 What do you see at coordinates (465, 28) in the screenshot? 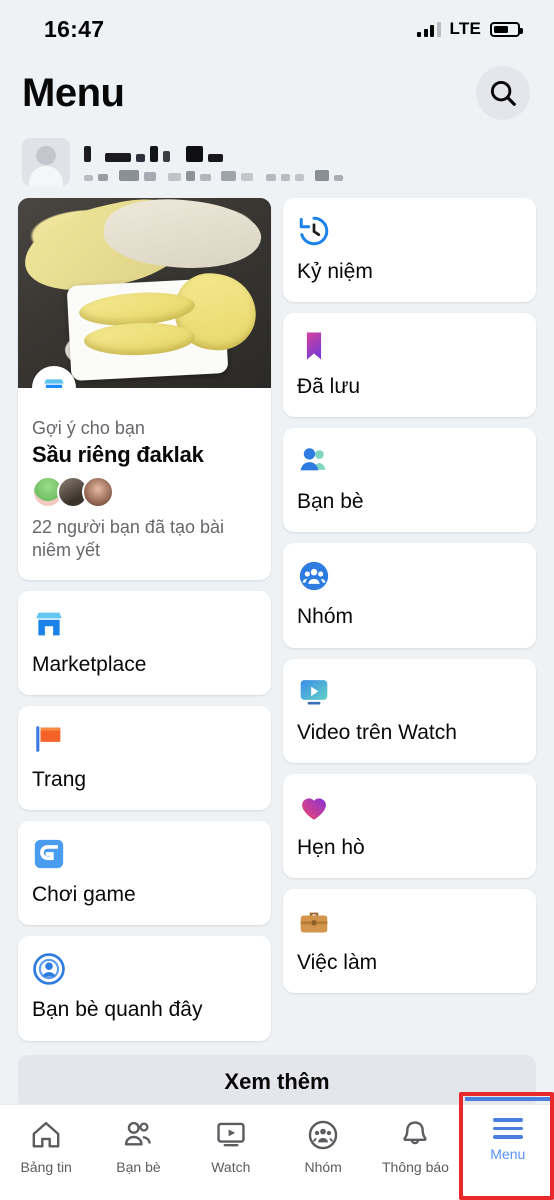
I see `network-type-label: LTE` at bounding box center [465, 28].